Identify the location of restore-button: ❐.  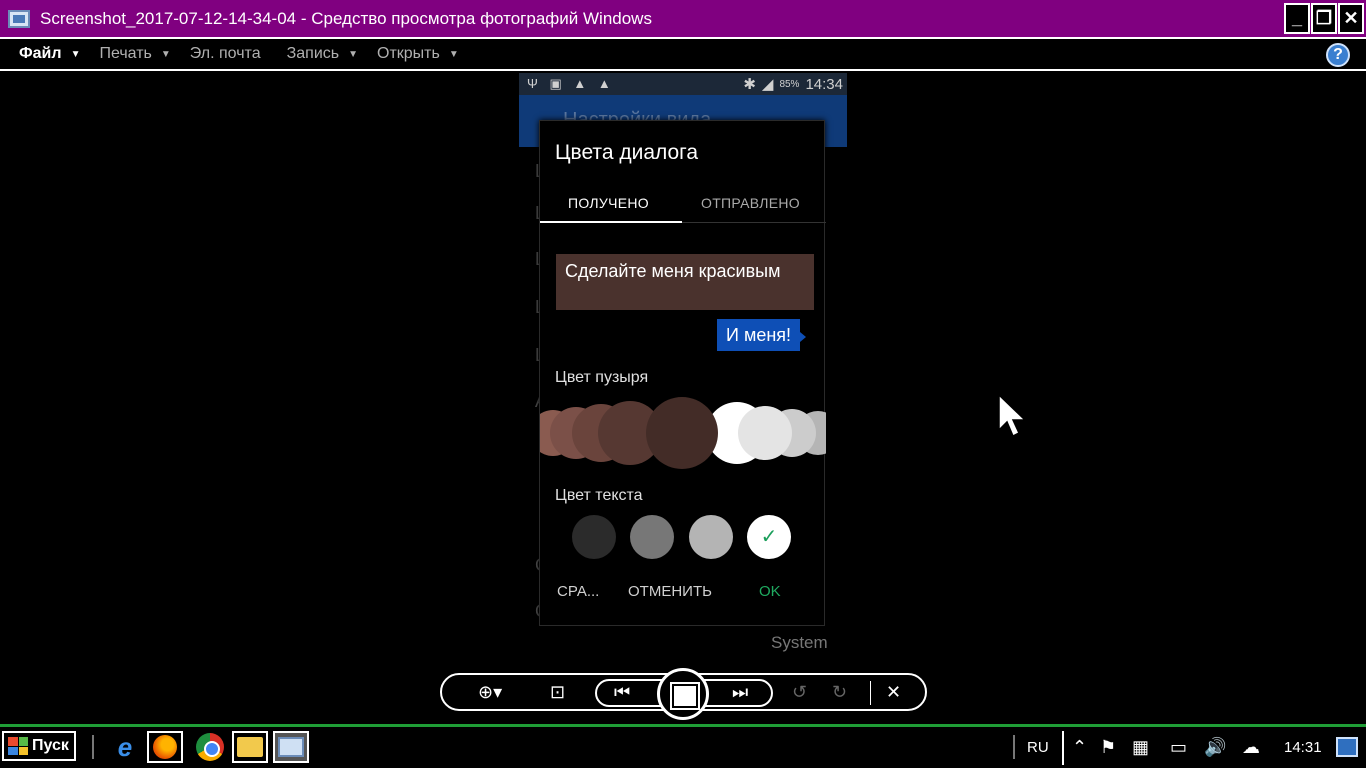
(1324, 18).